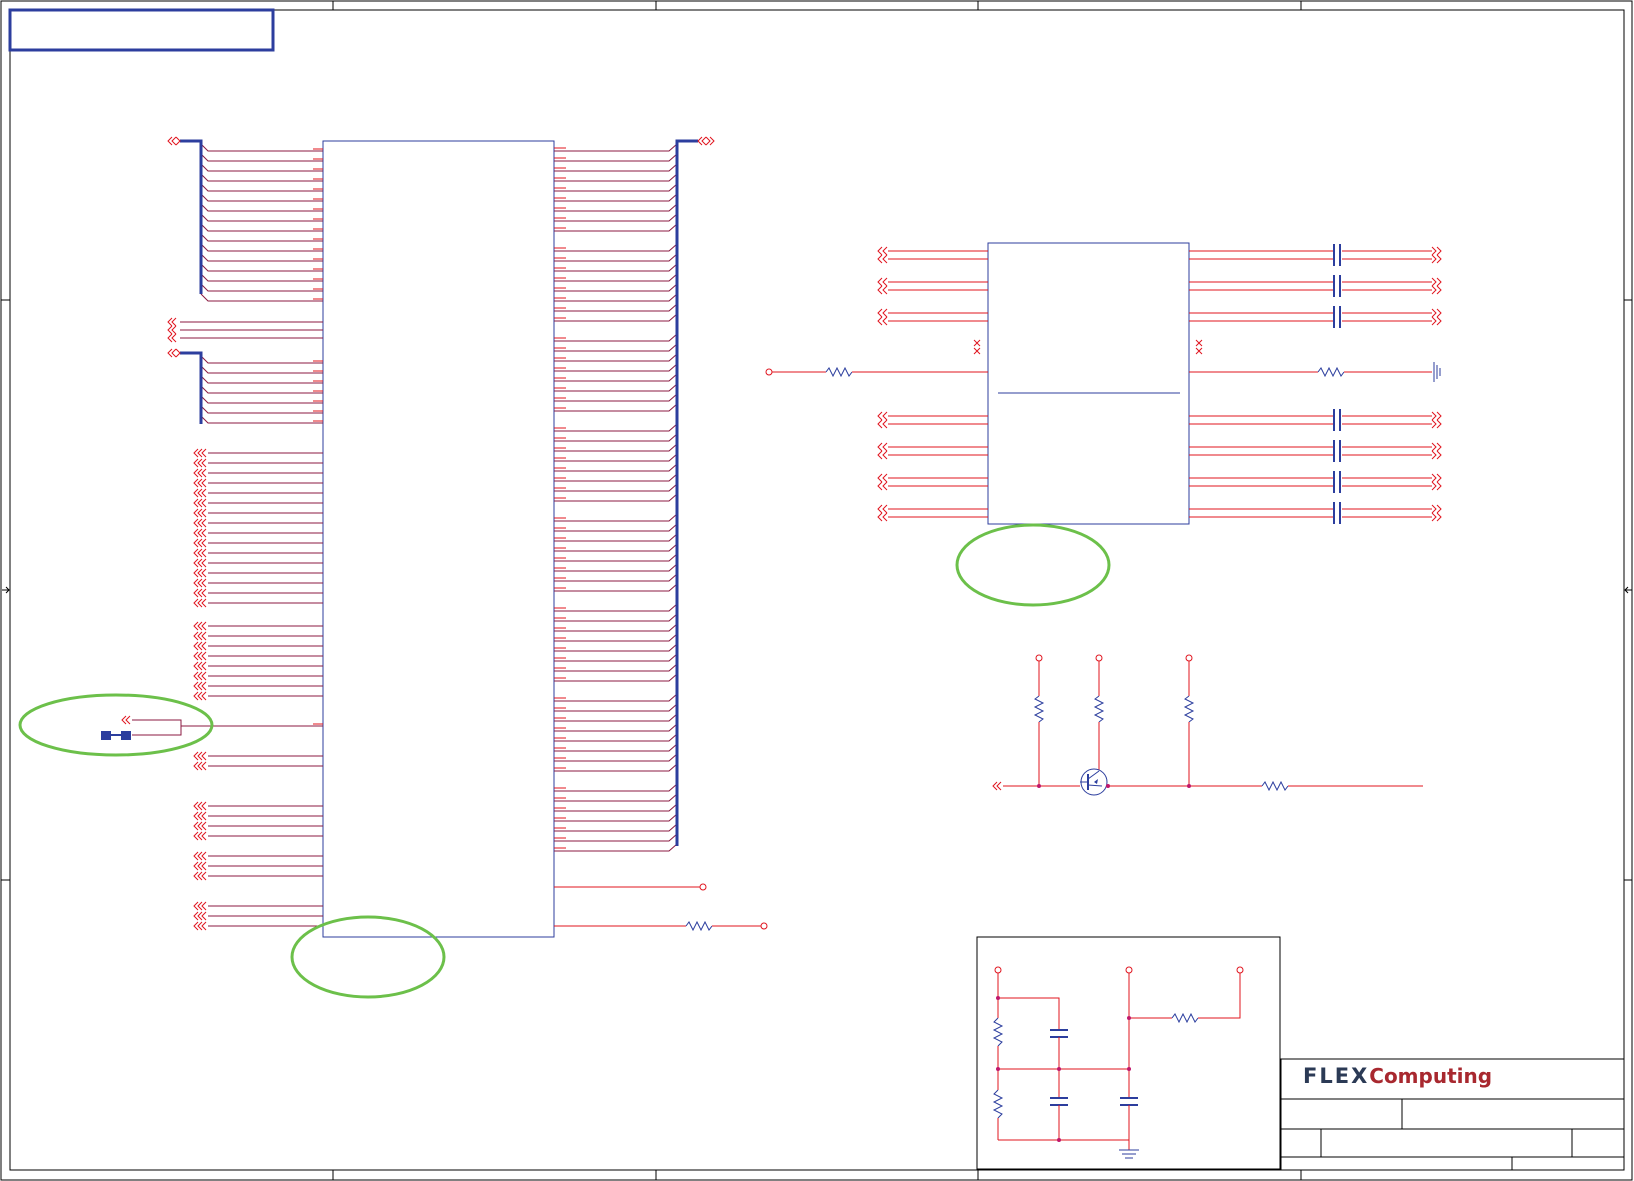 The width and height of the screenshot is (1634, 1181). I want to click on ground-symbol-term, so click(1437, 372).